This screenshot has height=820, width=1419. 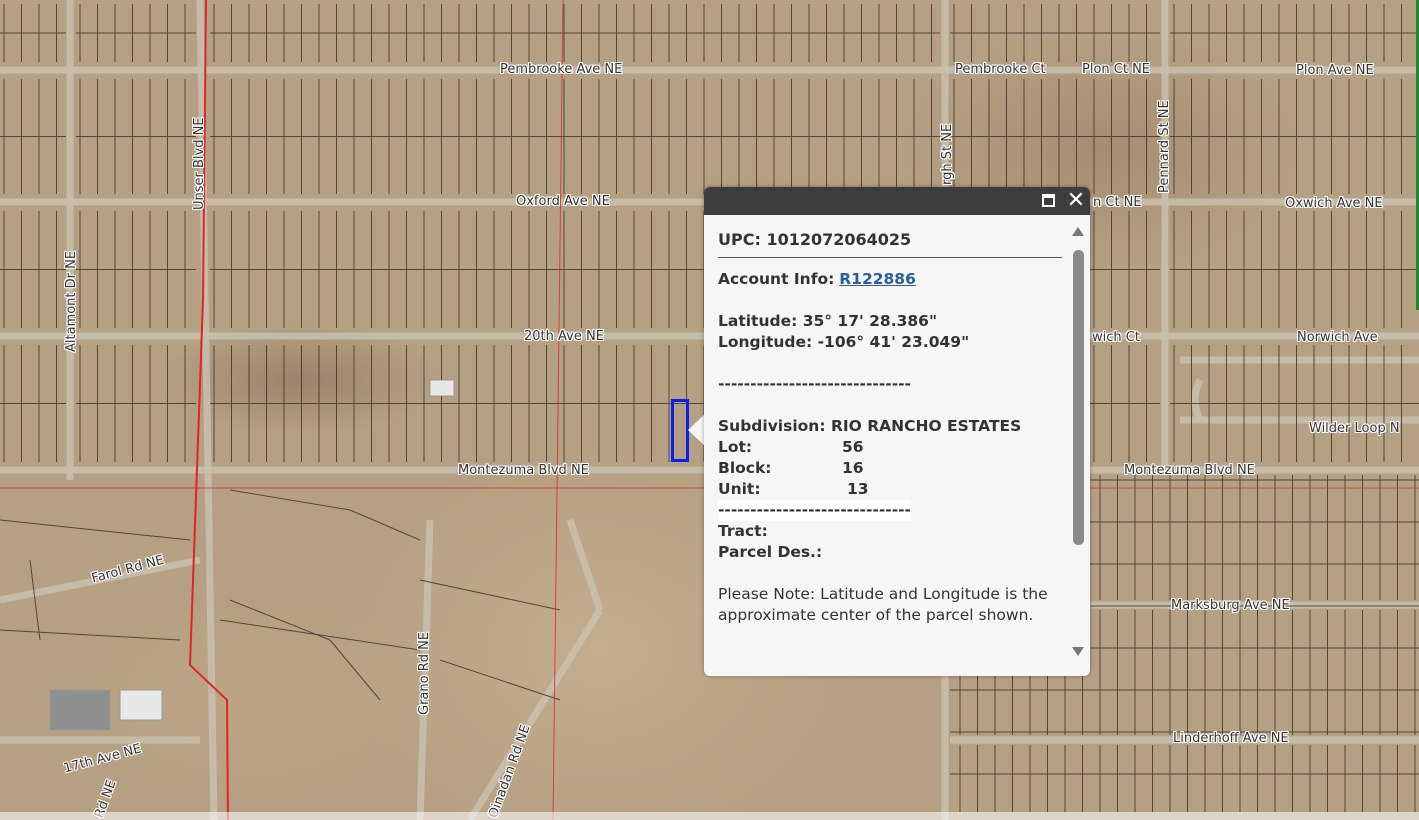 What do you see at coordinates (839, 239) in the screenshot?
I see `upc-value: 1012072064025` at bounding box center [839, 239].